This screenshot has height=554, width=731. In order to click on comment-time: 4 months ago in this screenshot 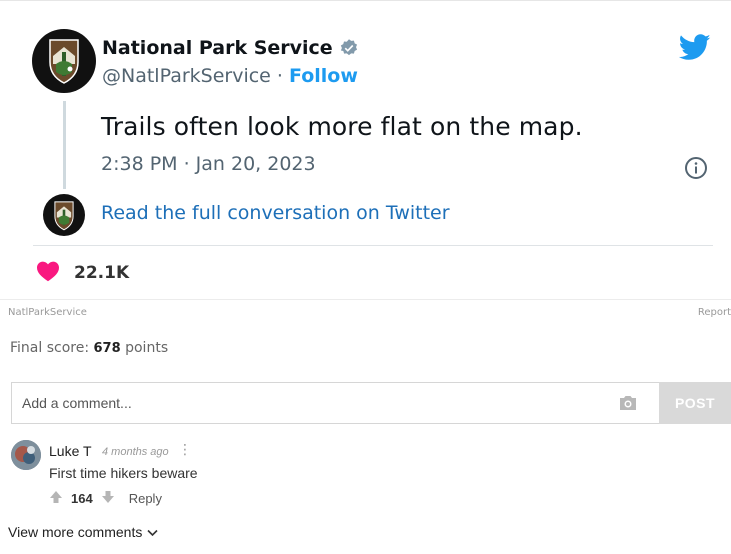, I will do `click(135, 452)`.